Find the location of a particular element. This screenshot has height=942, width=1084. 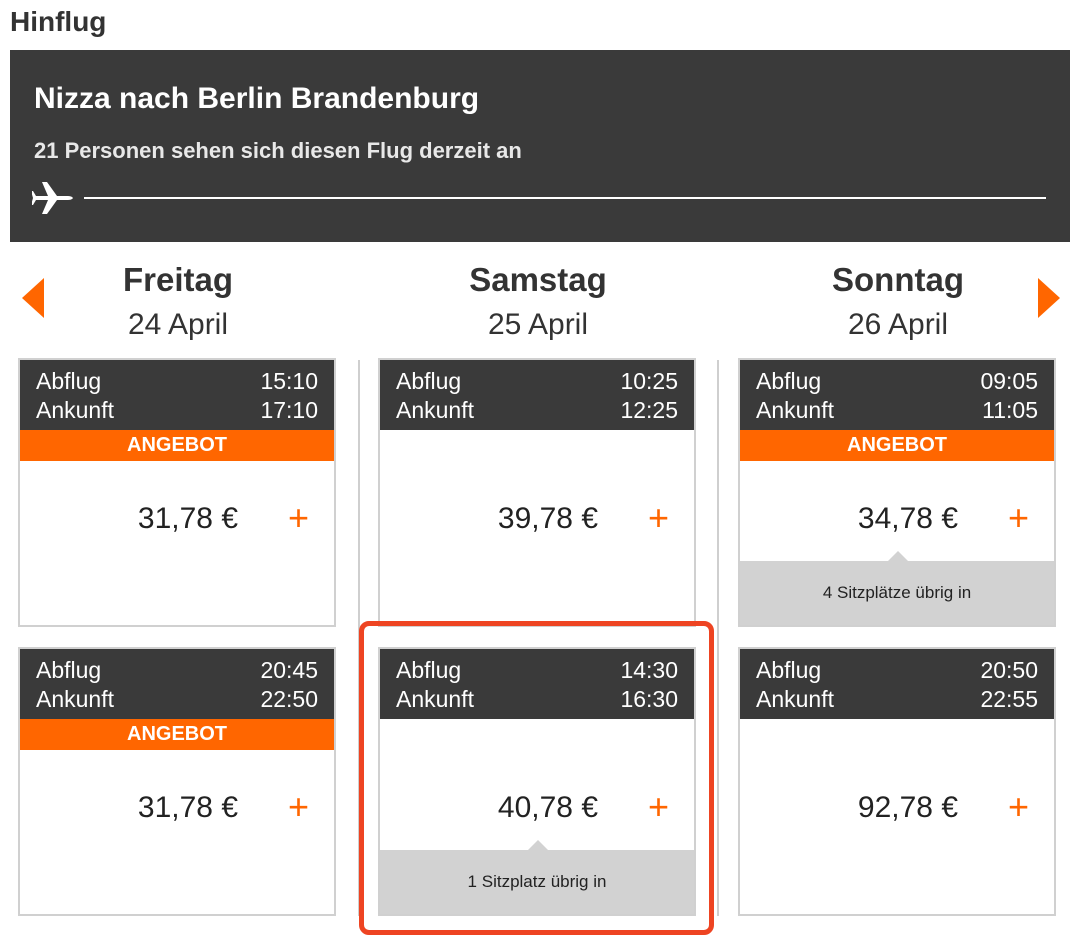

arrival-time: 17:10 is located at coordinates (289, 410).